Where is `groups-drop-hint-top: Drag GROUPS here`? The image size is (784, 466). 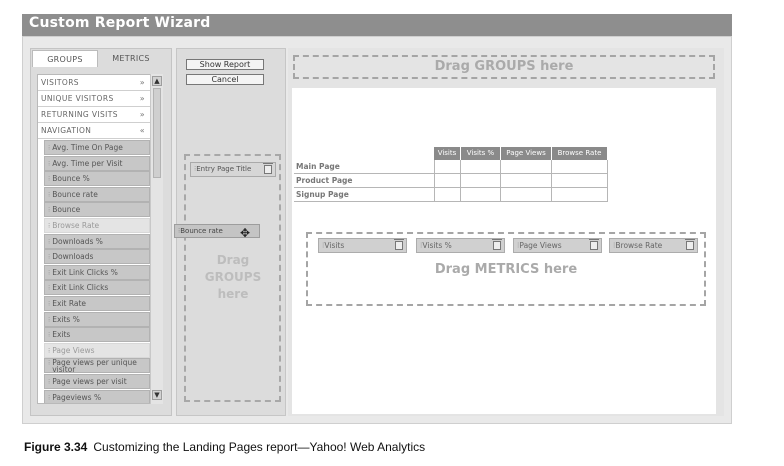 groups-drop-hint-top: Drag GROUPS here is located at coordinates (504, 66).